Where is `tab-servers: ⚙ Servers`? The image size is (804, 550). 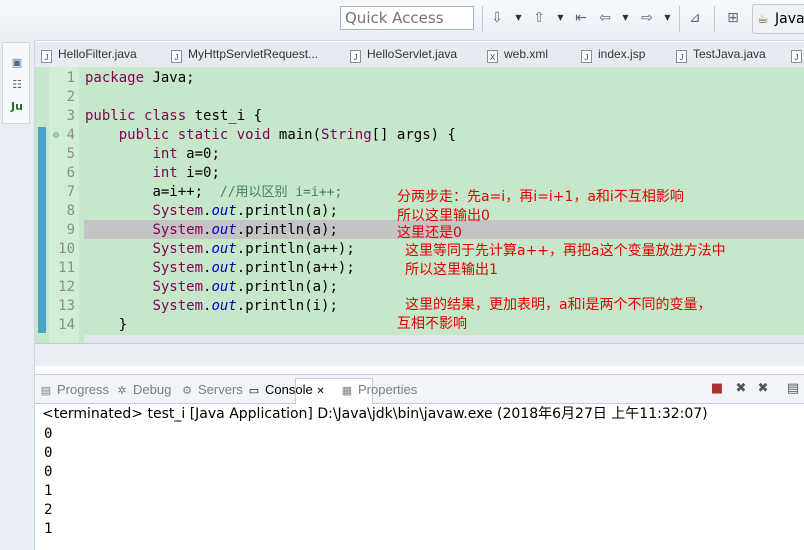
tab-servers: ⚙ Servers is located at coordinates (211, 390).